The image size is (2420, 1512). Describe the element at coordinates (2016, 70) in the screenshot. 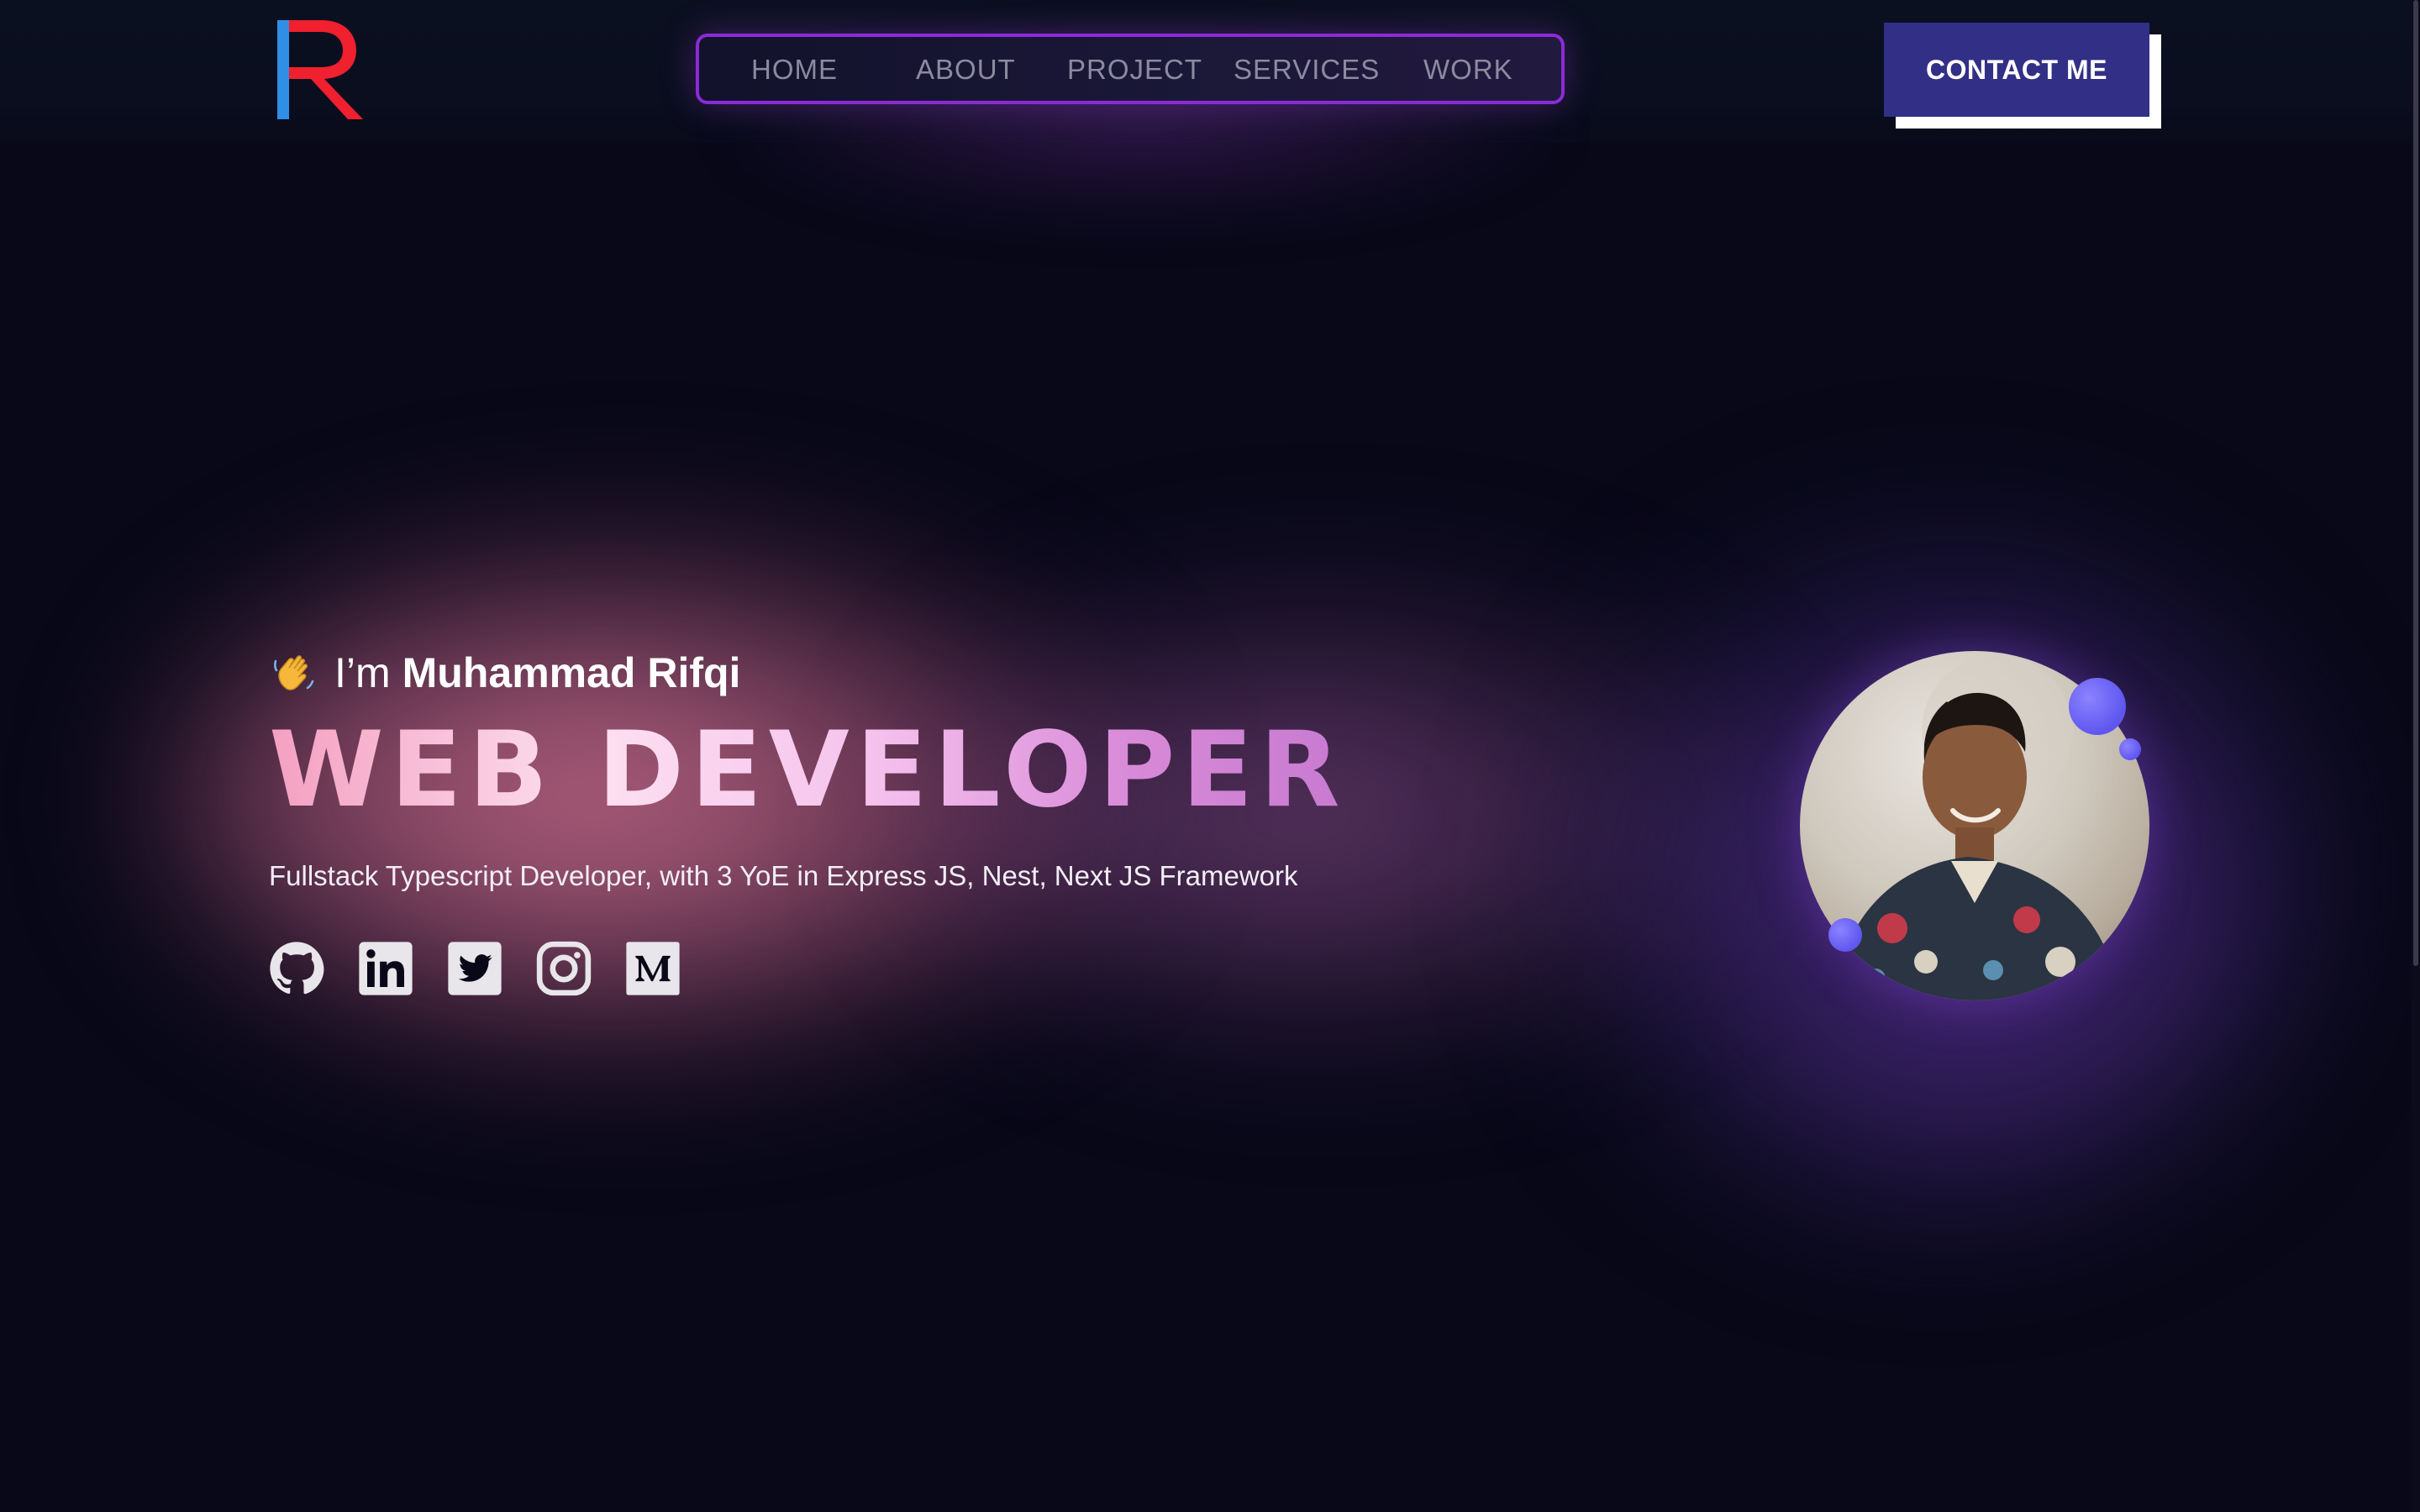

I see `contact-me-button: CONTACT ME` at that location.